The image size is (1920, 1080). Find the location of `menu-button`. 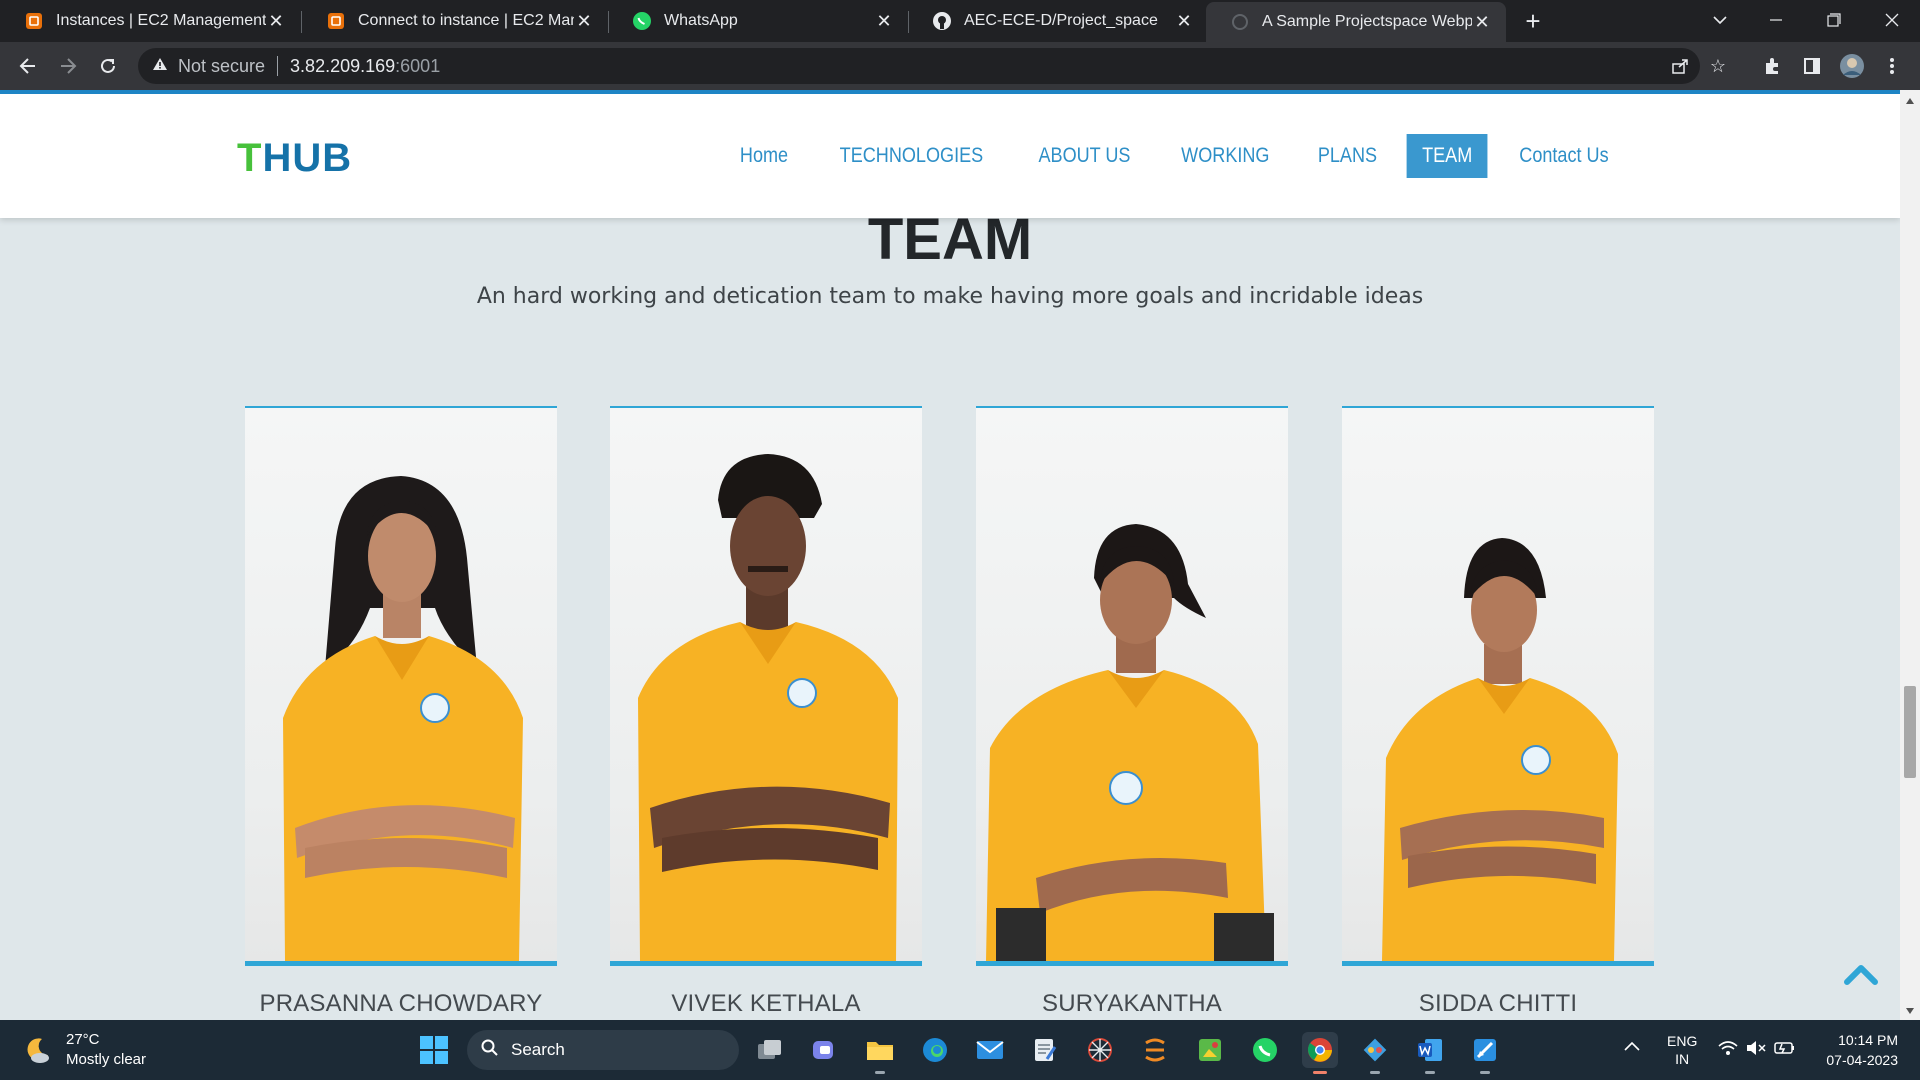

menu-button is located at coordinates (1892, 66).